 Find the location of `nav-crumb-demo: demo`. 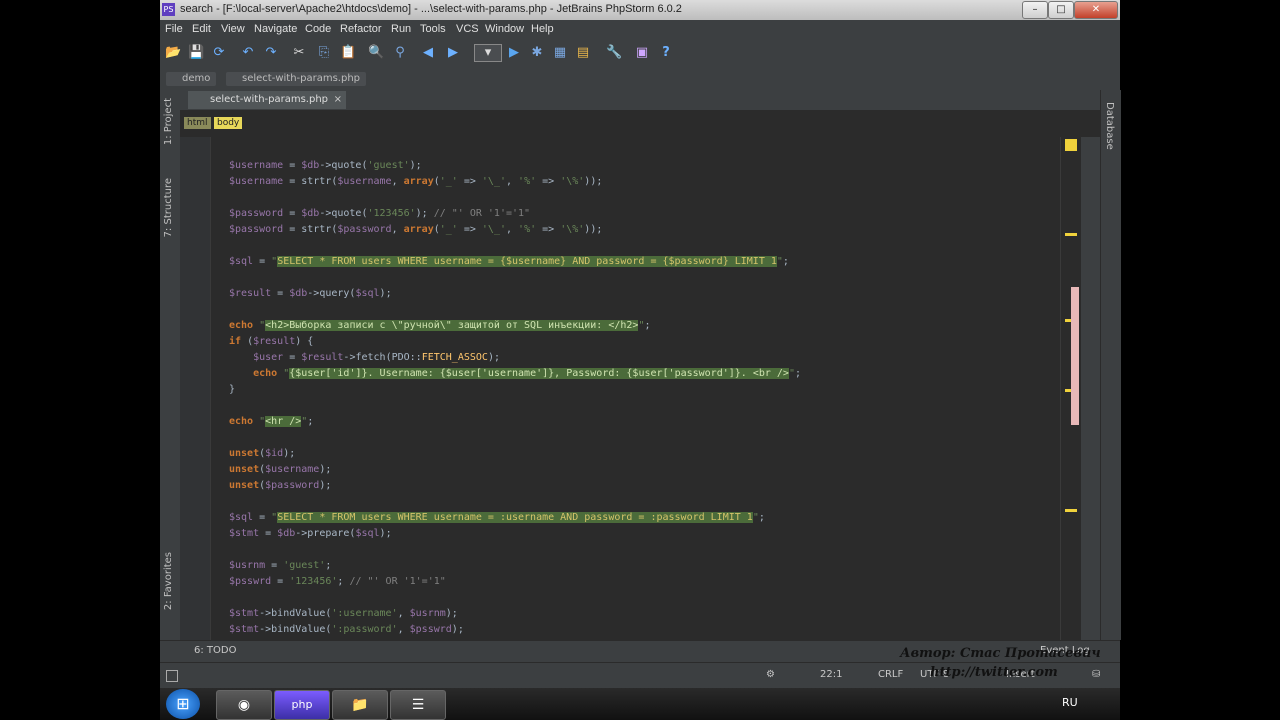

nav-crumb-demo: demo is located at coordinates (191, 79).